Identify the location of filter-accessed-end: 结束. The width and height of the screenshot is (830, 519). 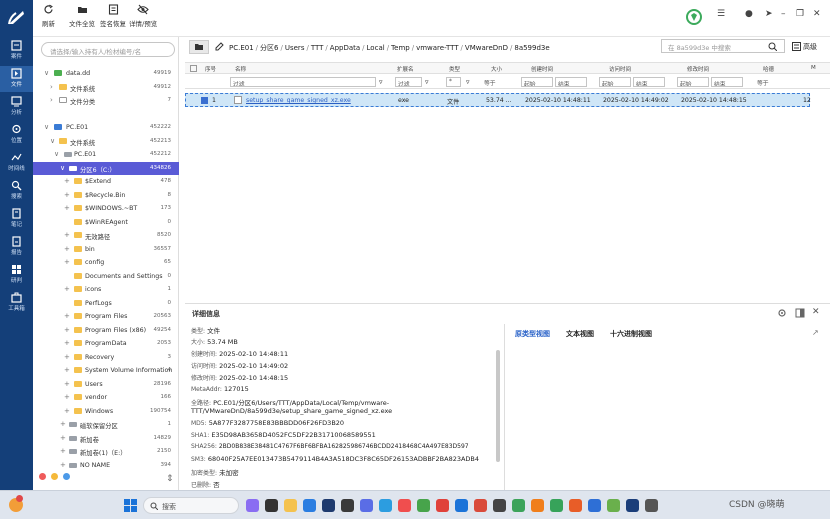
(649, 82).